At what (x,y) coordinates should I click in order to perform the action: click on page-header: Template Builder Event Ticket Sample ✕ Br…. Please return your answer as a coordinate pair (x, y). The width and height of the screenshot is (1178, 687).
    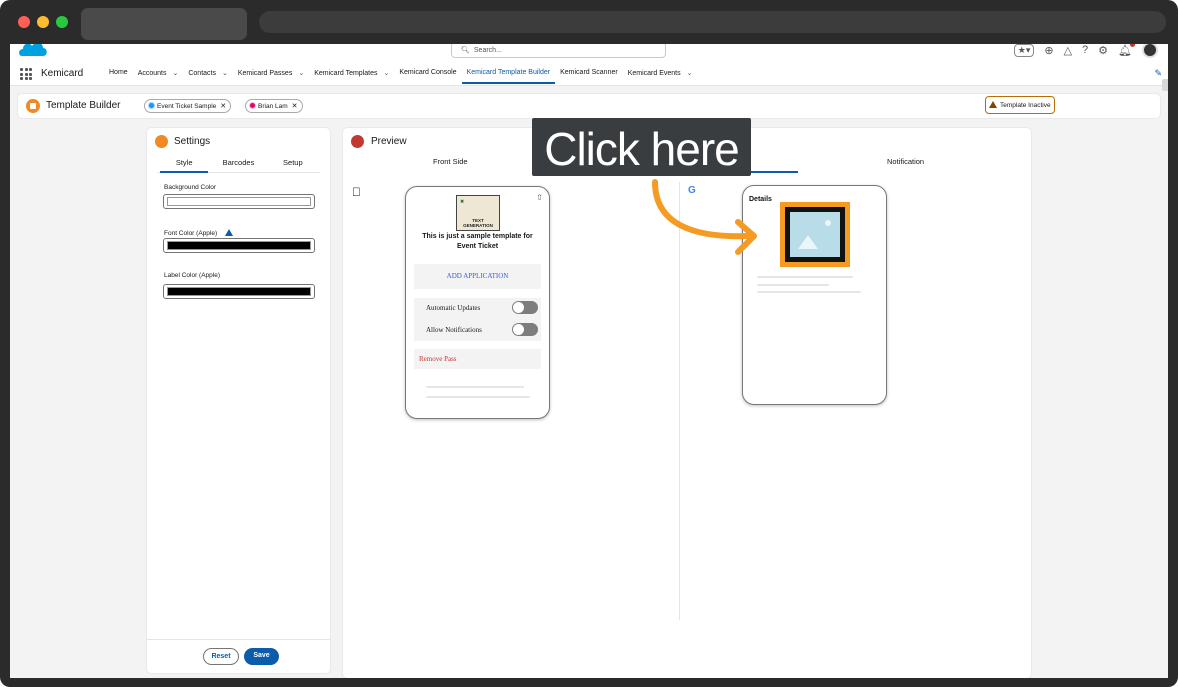
    Looking at the image, I should click on (589, 106).